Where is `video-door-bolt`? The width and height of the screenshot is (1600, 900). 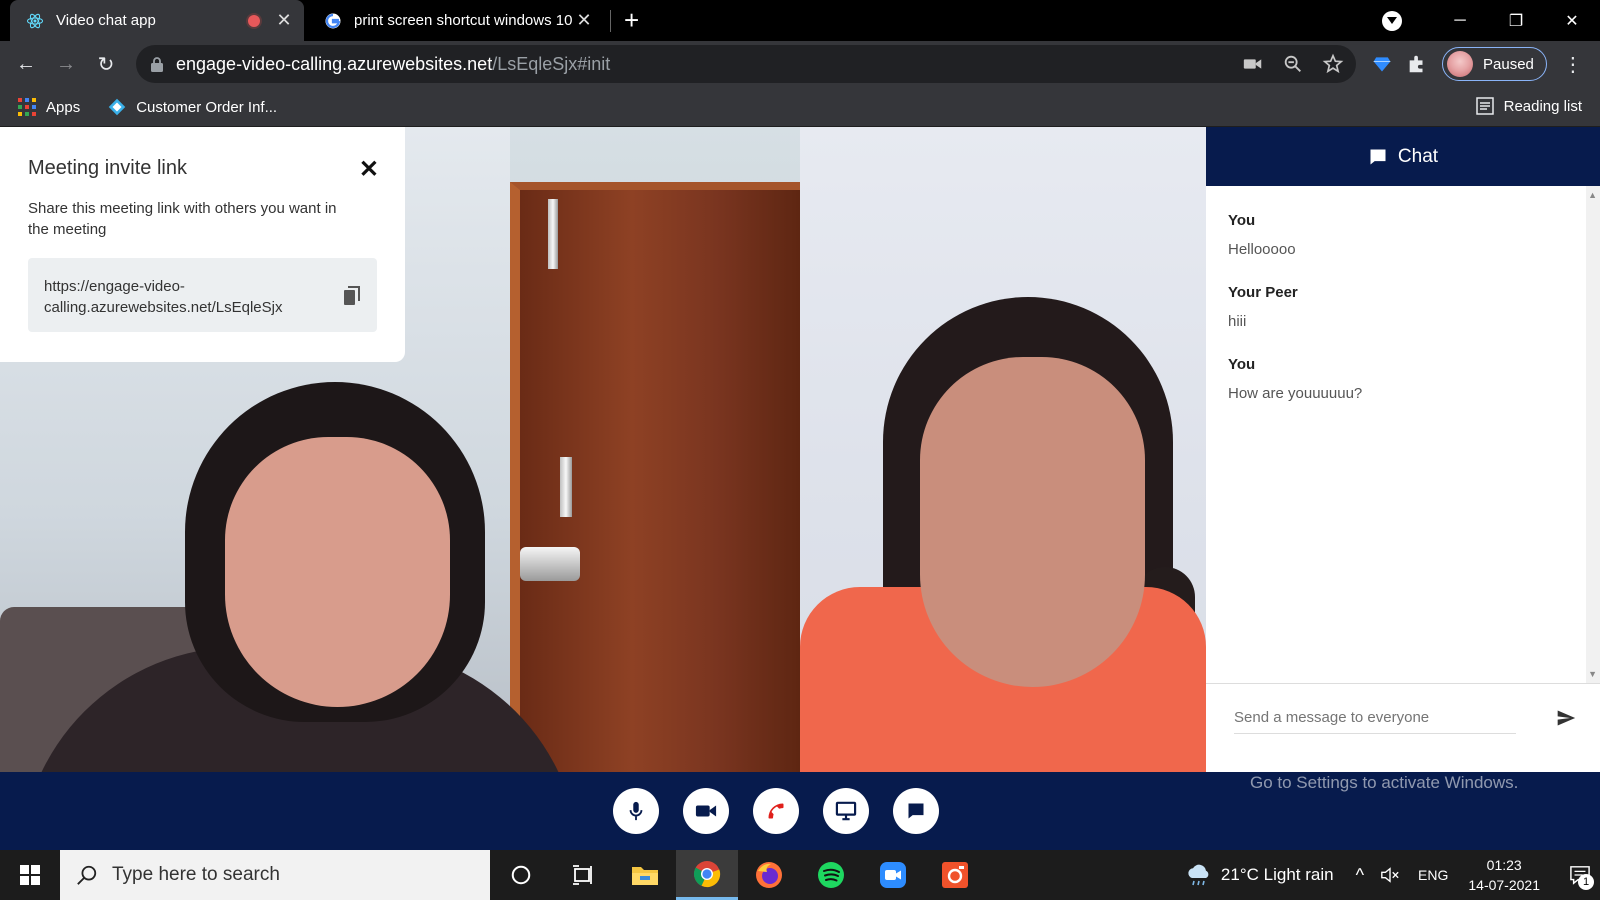 video-door-bolt is located at coordinates (553, 234).